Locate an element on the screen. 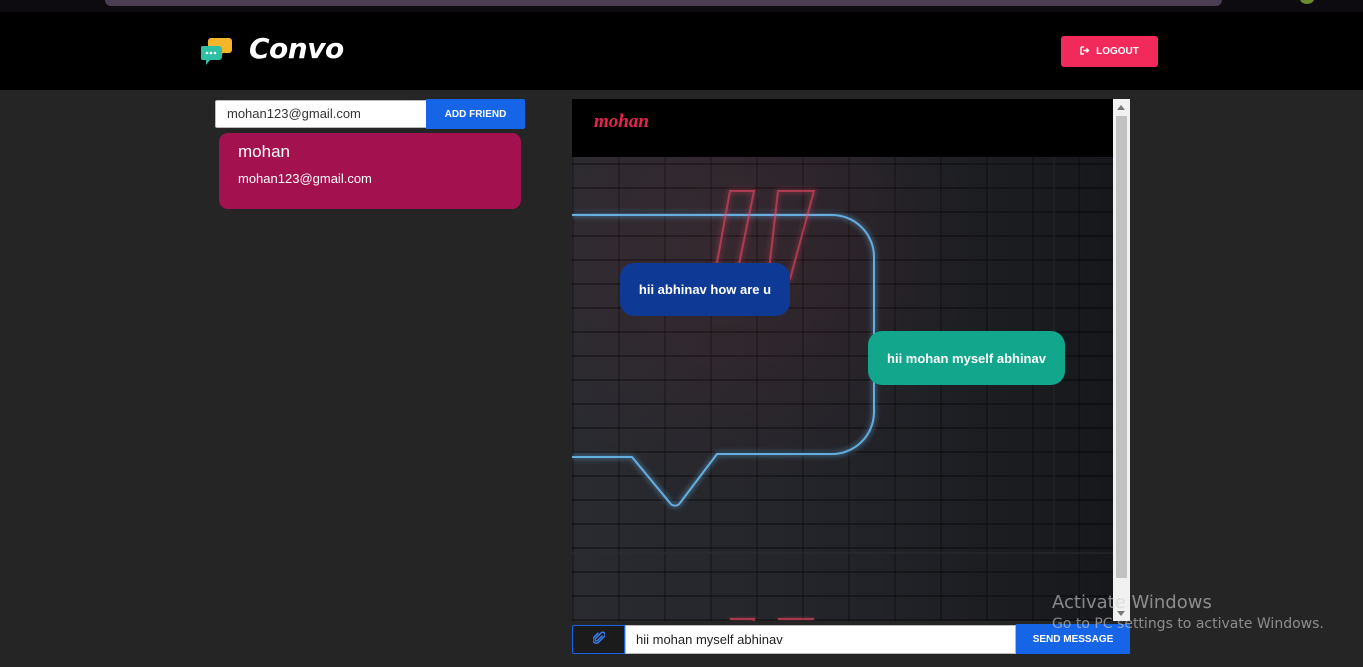  paperclip-icon is located at coordinates (598, 639).